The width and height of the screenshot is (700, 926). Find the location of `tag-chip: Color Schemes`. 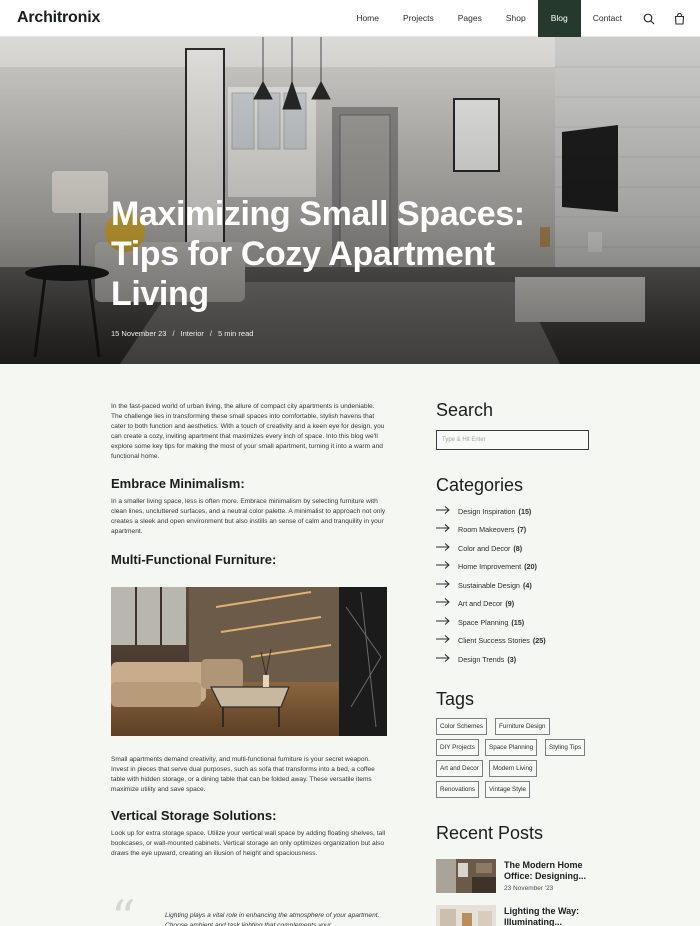

tag-chip: Color Schemes is located at coordinates (462, 726).